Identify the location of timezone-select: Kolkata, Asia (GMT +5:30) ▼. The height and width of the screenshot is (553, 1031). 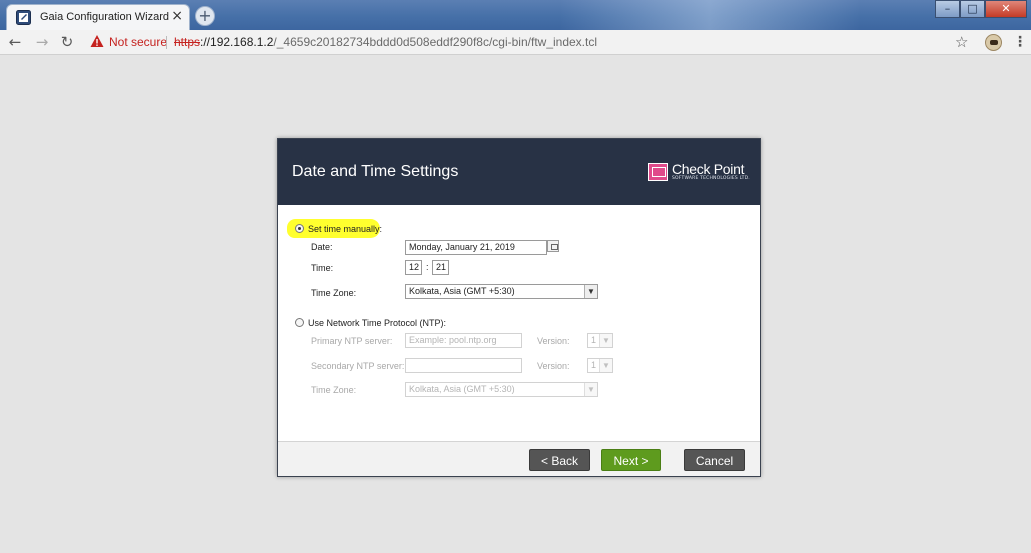
(501, 291).